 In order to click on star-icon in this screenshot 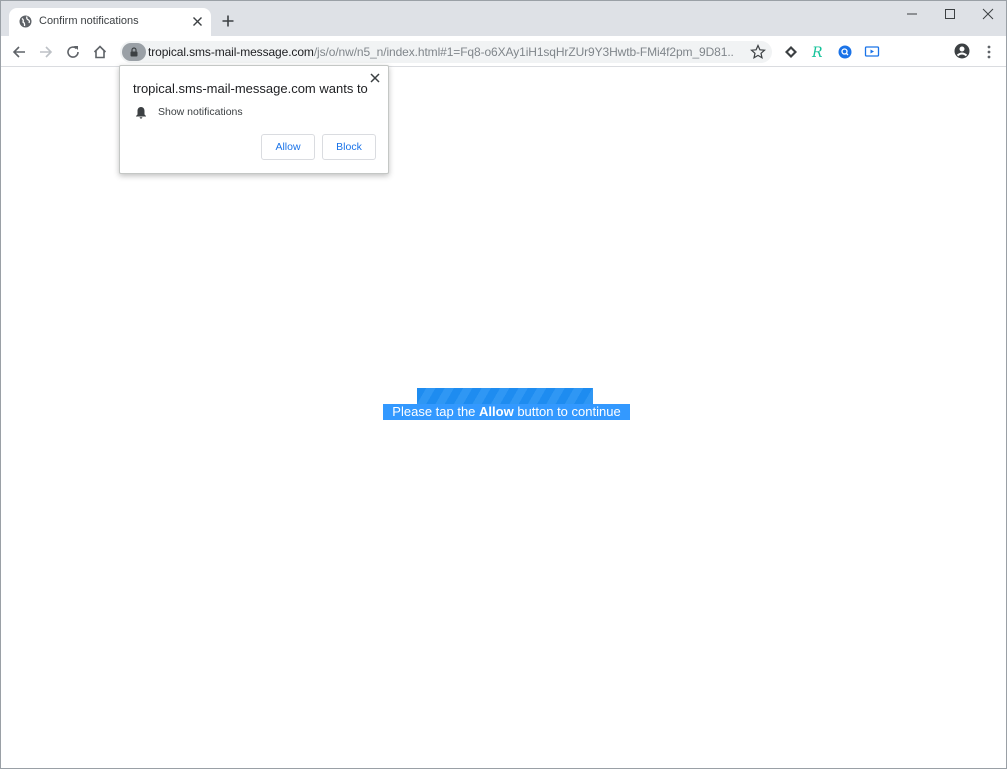, I will do `click(758, 52)`.